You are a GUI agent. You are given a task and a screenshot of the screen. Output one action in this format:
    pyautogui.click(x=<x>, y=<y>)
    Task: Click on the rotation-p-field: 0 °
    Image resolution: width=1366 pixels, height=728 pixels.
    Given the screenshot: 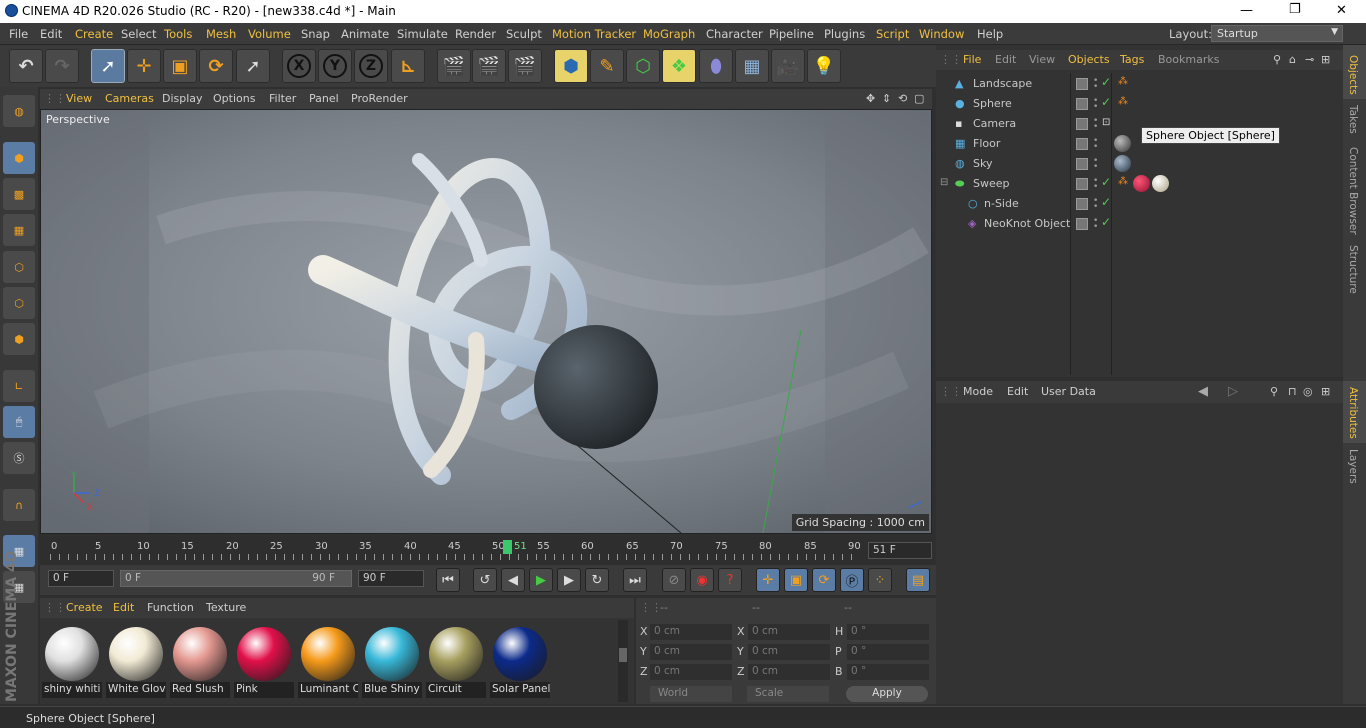 What is the action you would take?
    pyautogui.click(x=888, y=652)
    